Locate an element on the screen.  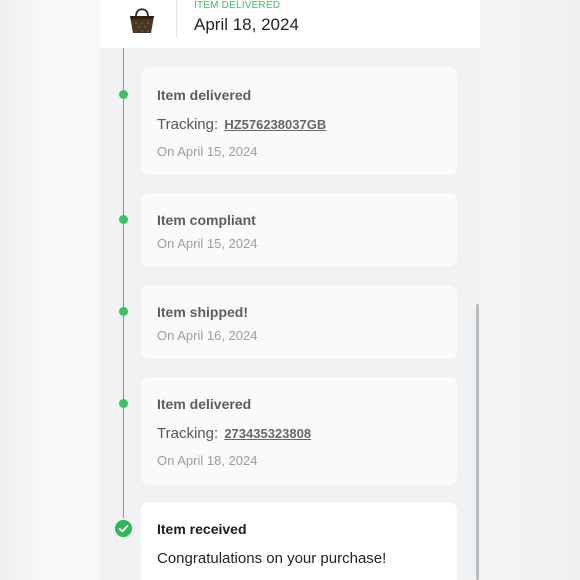
tracking-number-link: HZ576238037GB is located at coordinates (275, 124).